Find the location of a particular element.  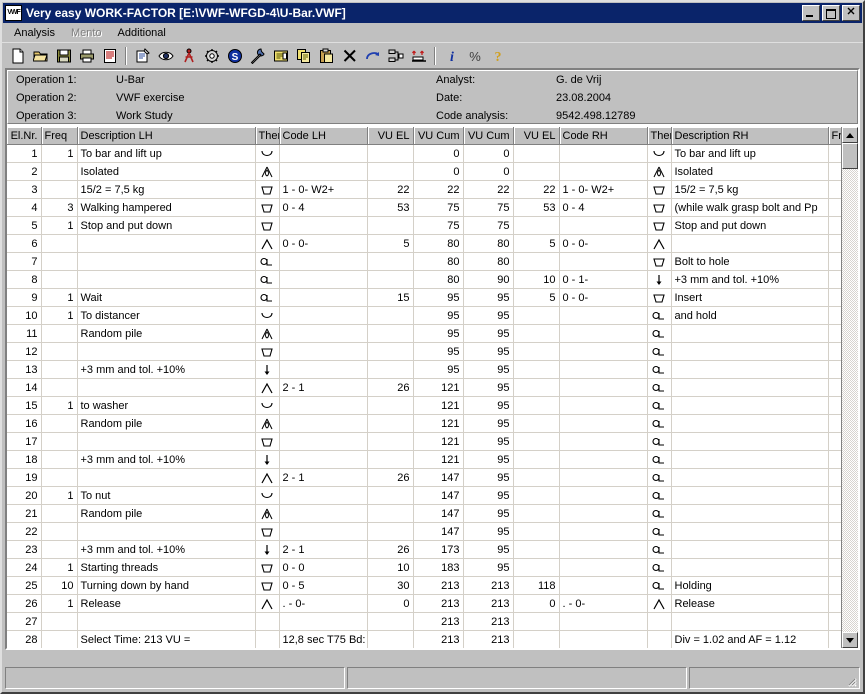

analysis-person-icon is located at coordinates (188, 56).